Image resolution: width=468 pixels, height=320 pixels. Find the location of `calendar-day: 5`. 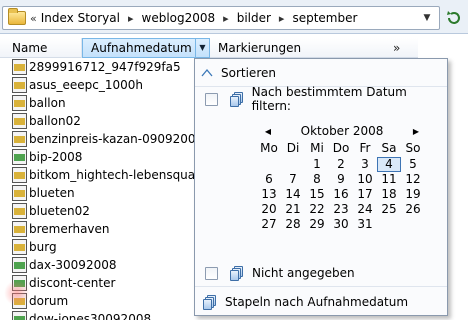

calendar-day: 5 is located at coordinates (413, 164).